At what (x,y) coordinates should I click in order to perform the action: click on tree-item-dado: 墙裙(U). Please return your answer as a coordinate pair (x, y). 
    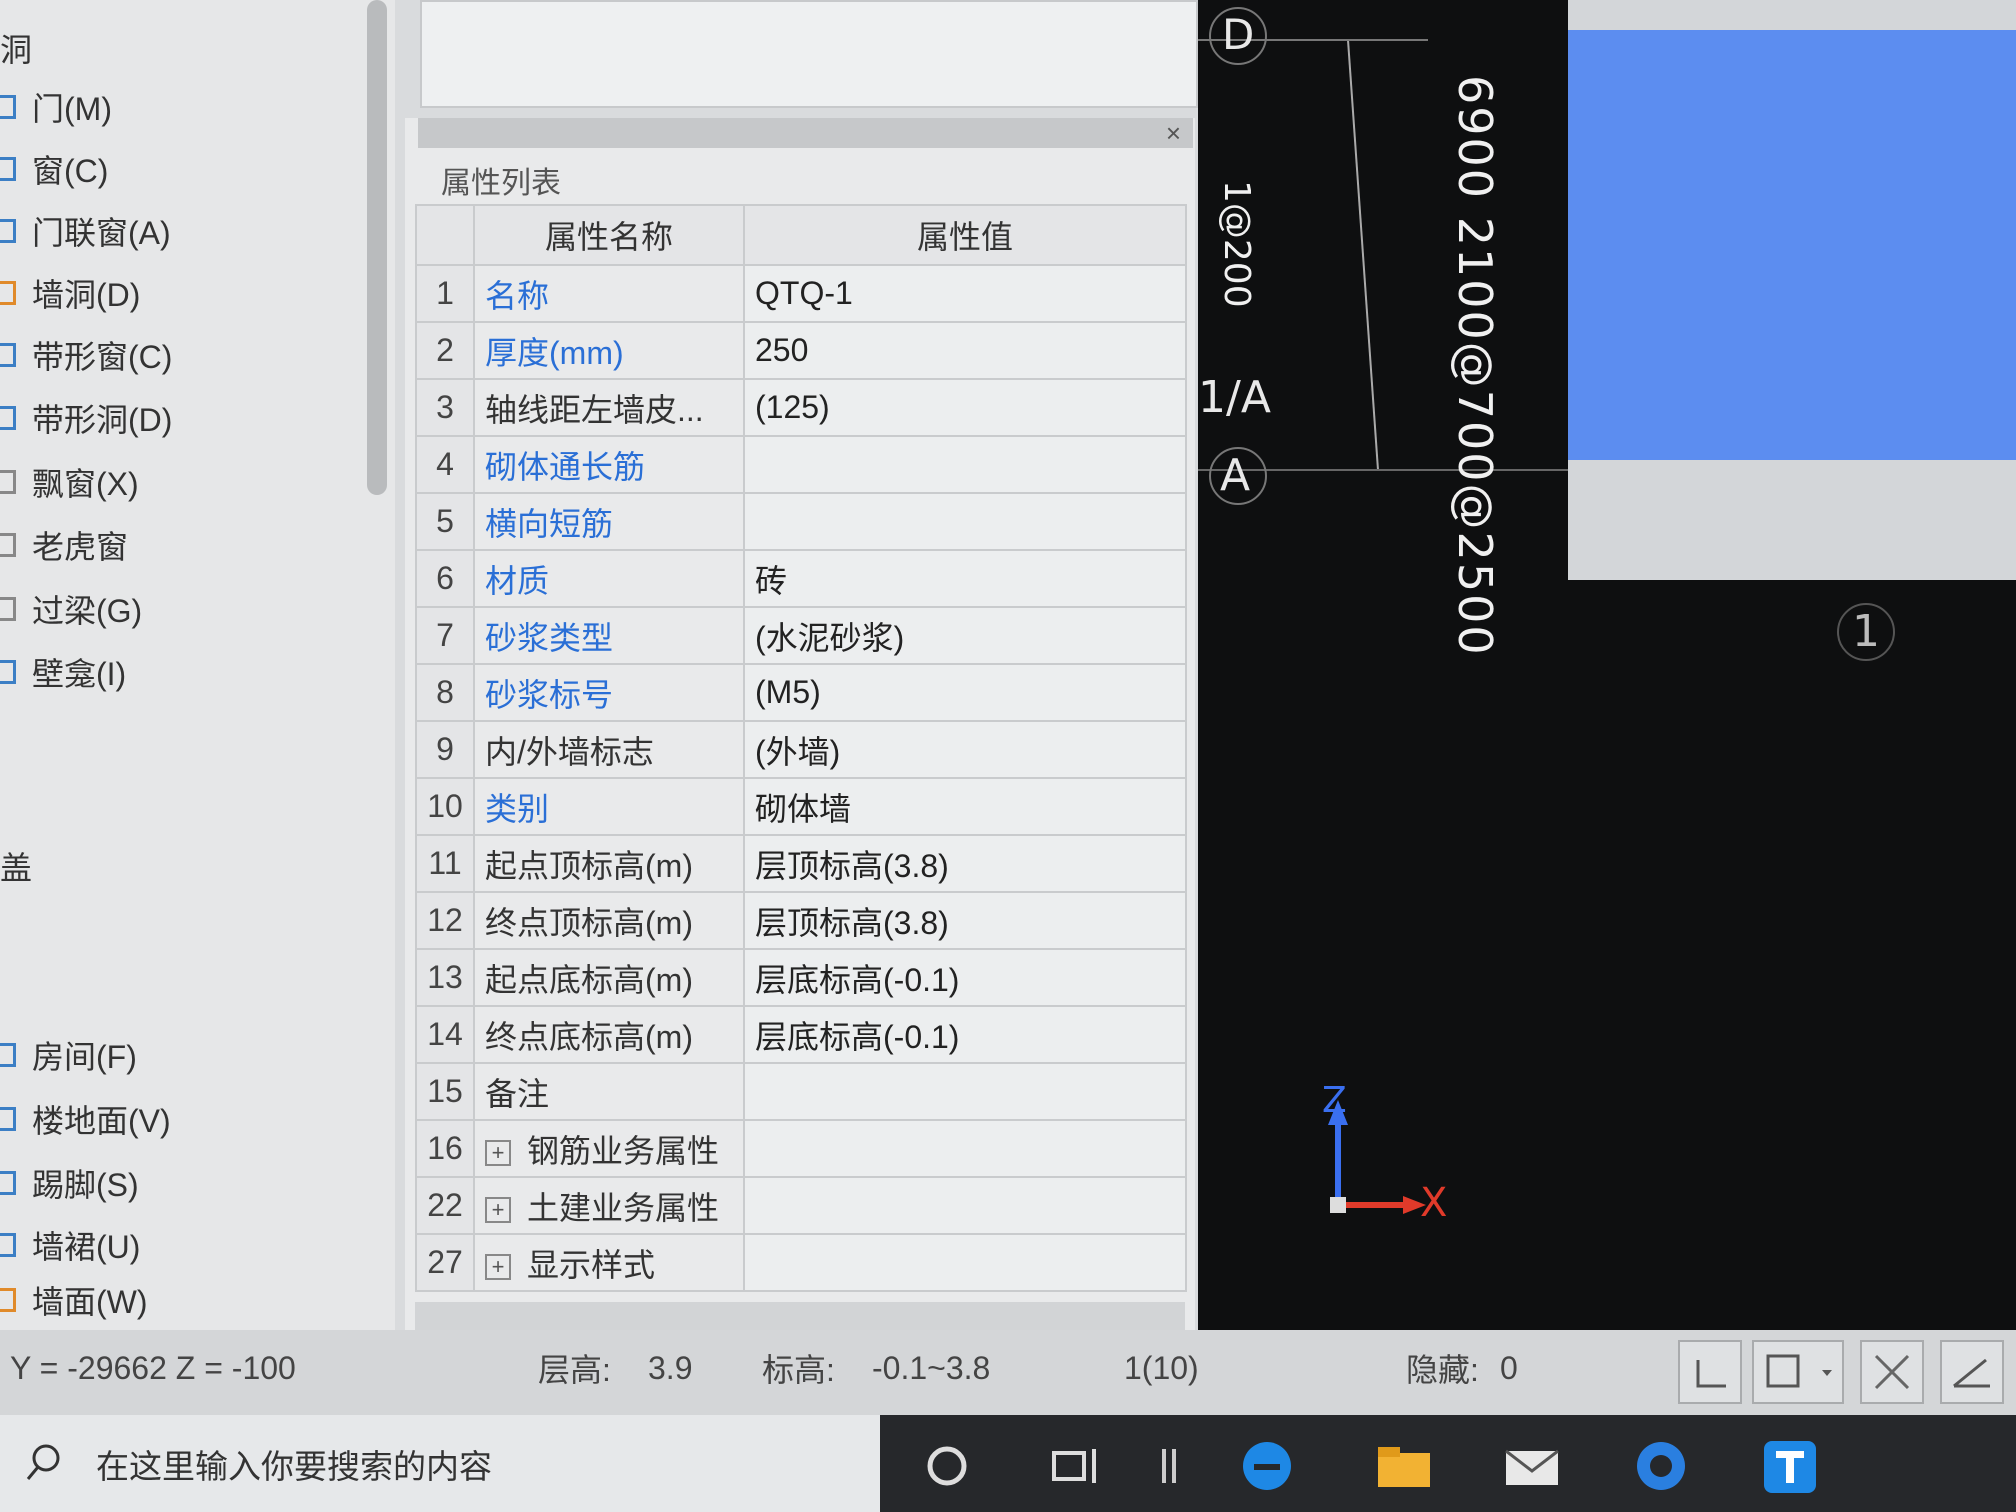
    Looking at the image, I should click on (70, 1245).